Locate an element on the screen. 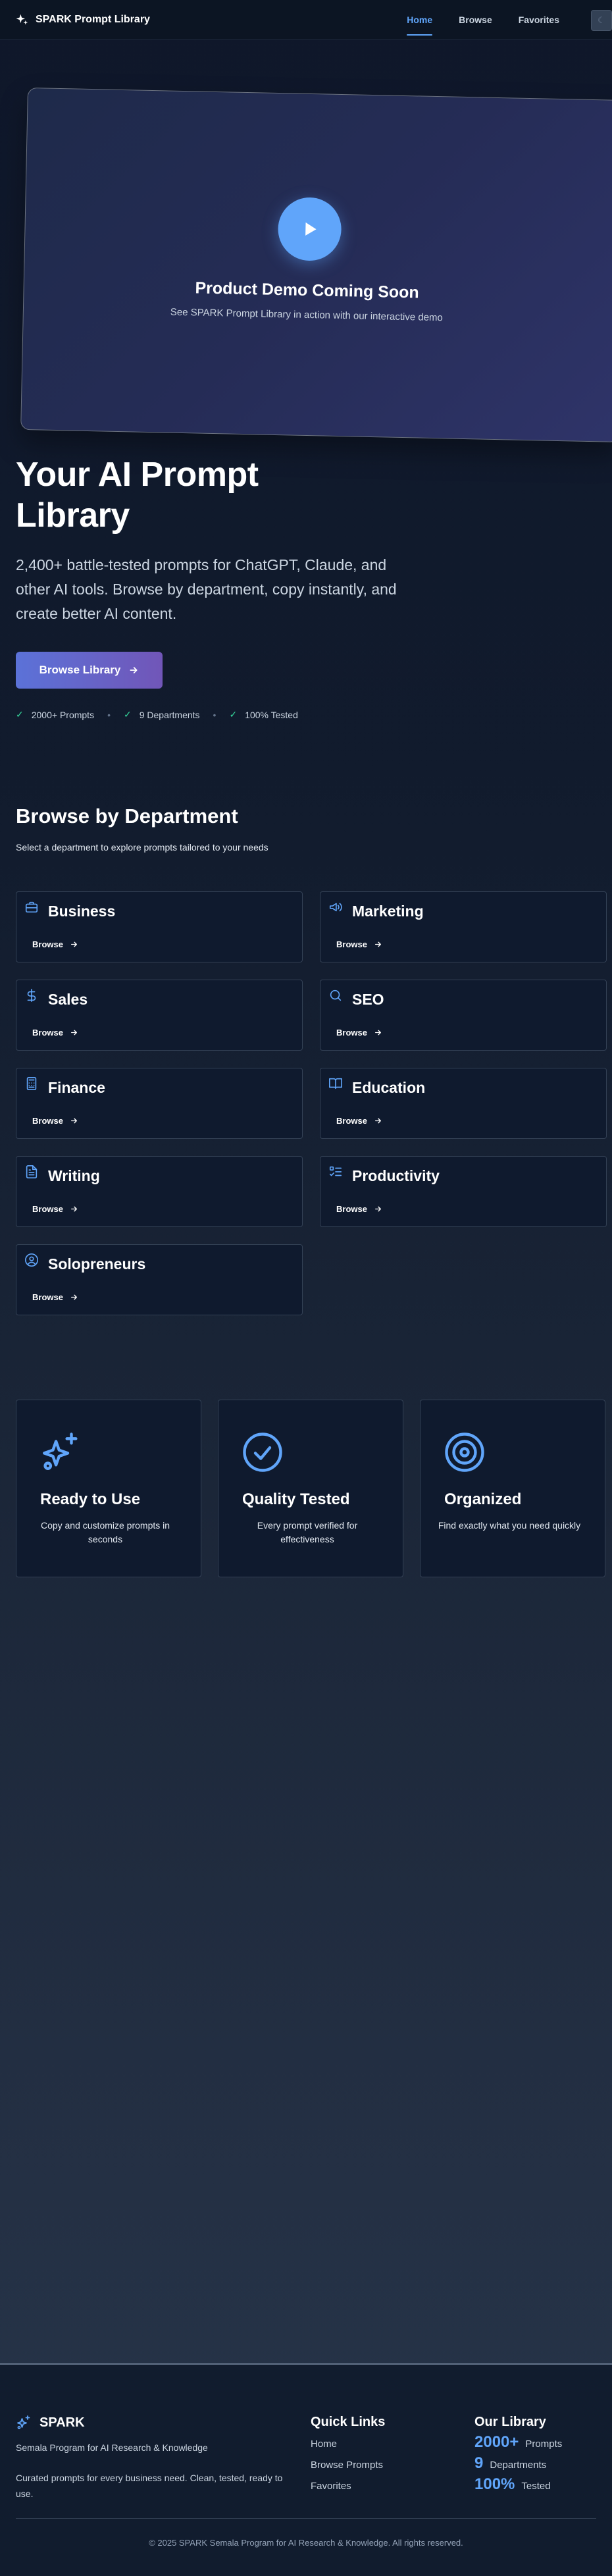  footer-brand: SPARK is located at coordinates (50, 2423).